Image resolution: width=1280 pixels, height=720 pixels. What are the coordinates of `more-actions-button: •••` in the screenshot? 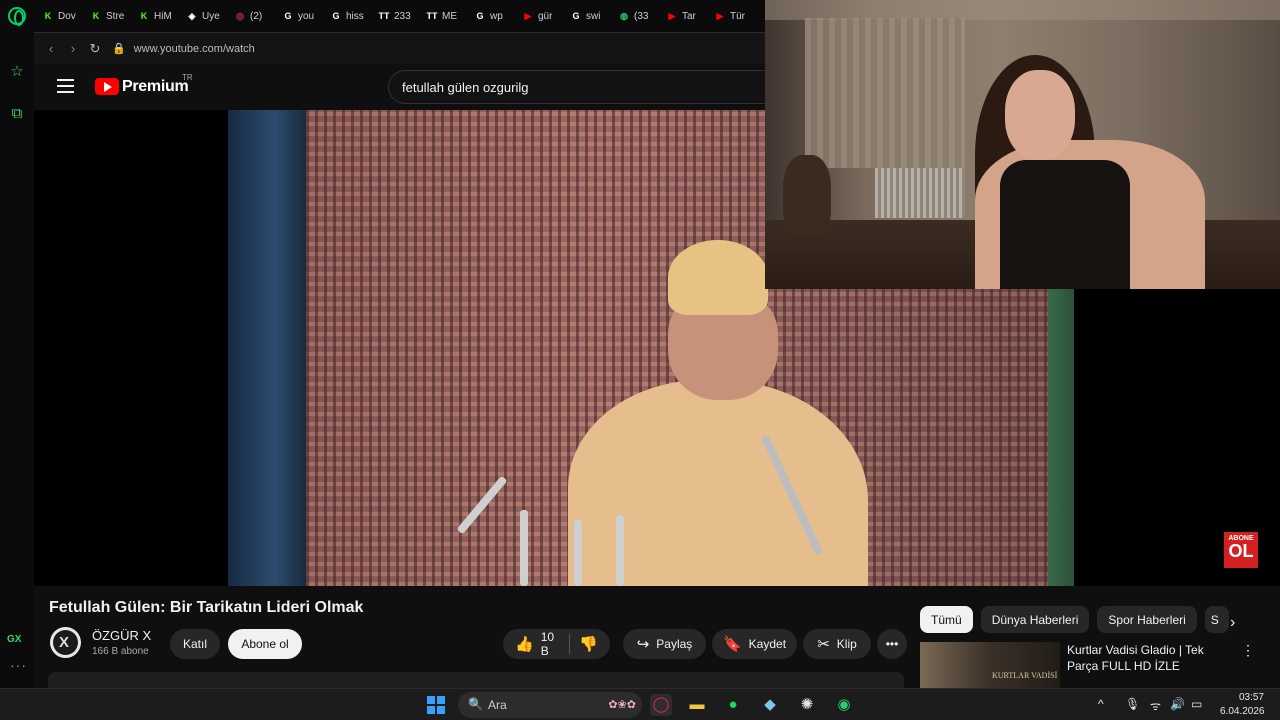 It's located at (892, 644).